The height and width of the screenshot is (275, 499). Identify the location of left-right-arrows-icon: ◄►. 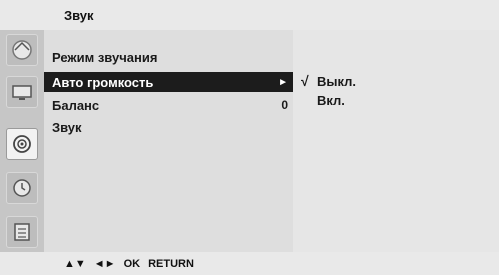
(104, 263).